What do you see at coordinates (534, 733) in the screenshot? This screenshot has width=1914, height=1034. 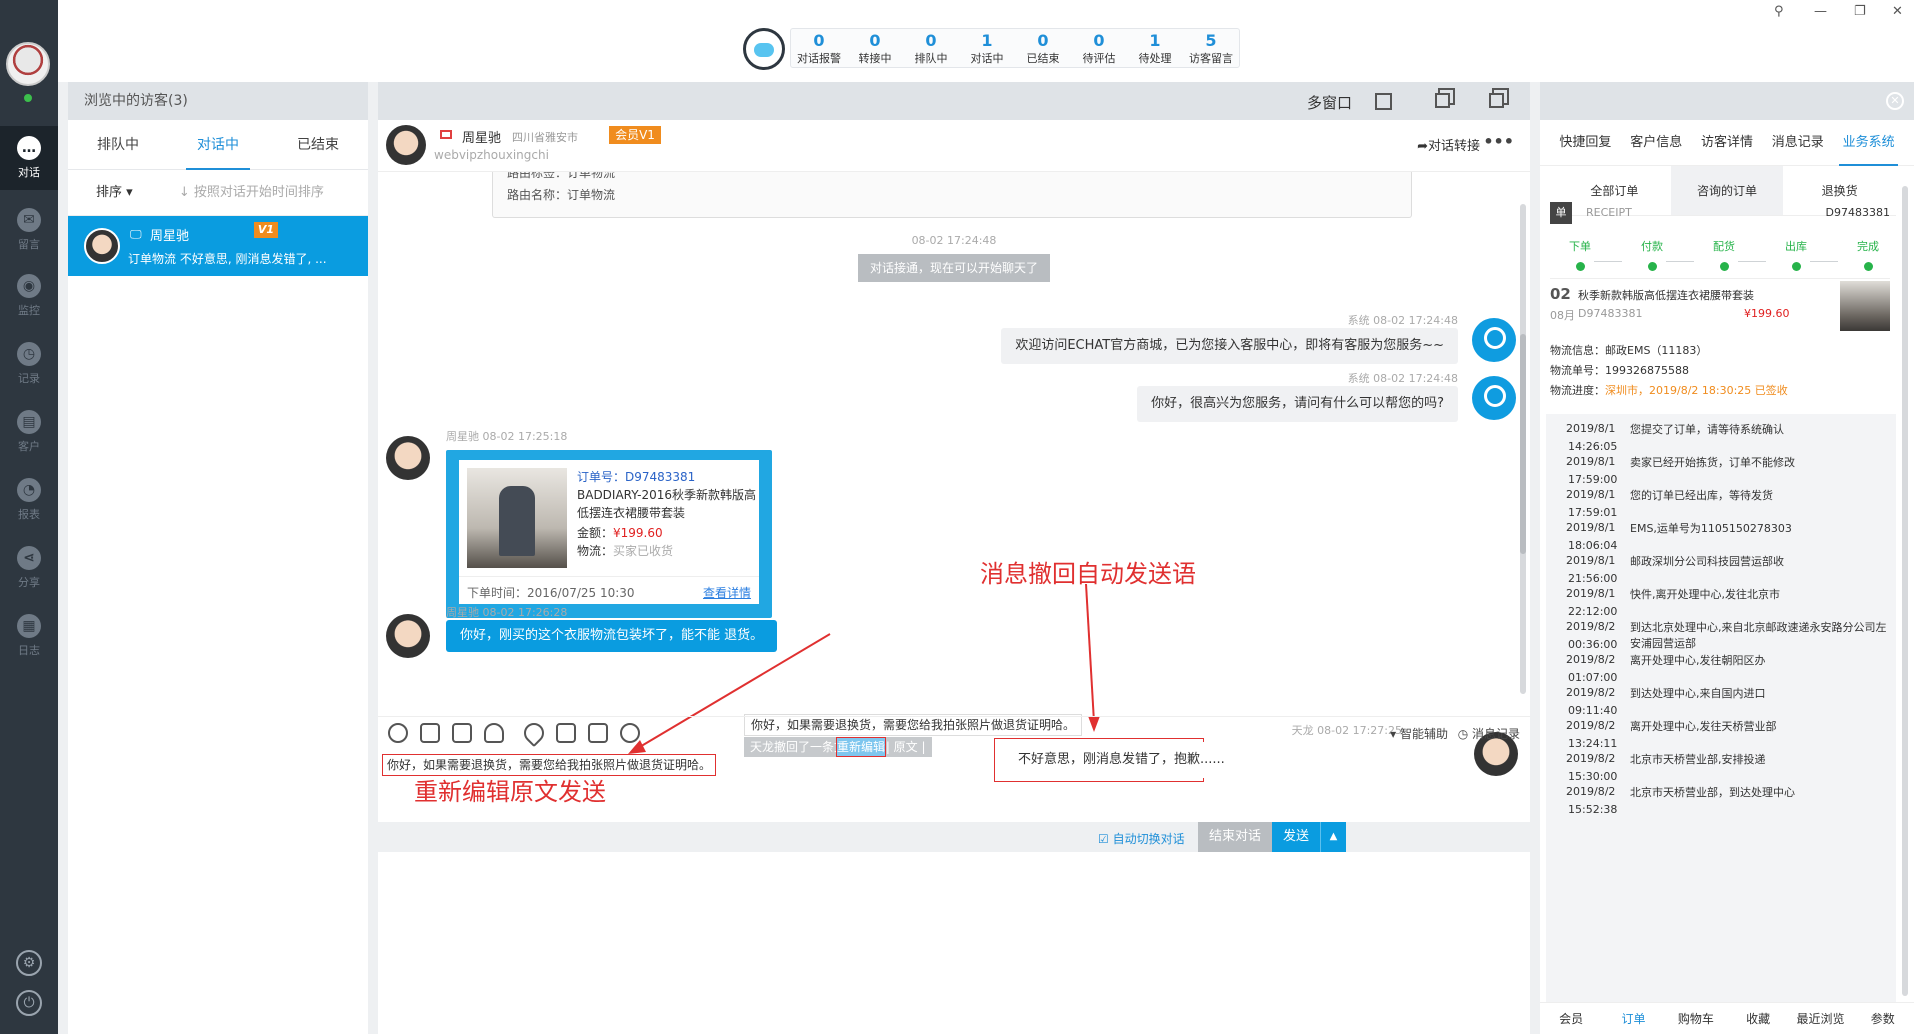 I see `heart-icon` at bounding box center [534, 733].